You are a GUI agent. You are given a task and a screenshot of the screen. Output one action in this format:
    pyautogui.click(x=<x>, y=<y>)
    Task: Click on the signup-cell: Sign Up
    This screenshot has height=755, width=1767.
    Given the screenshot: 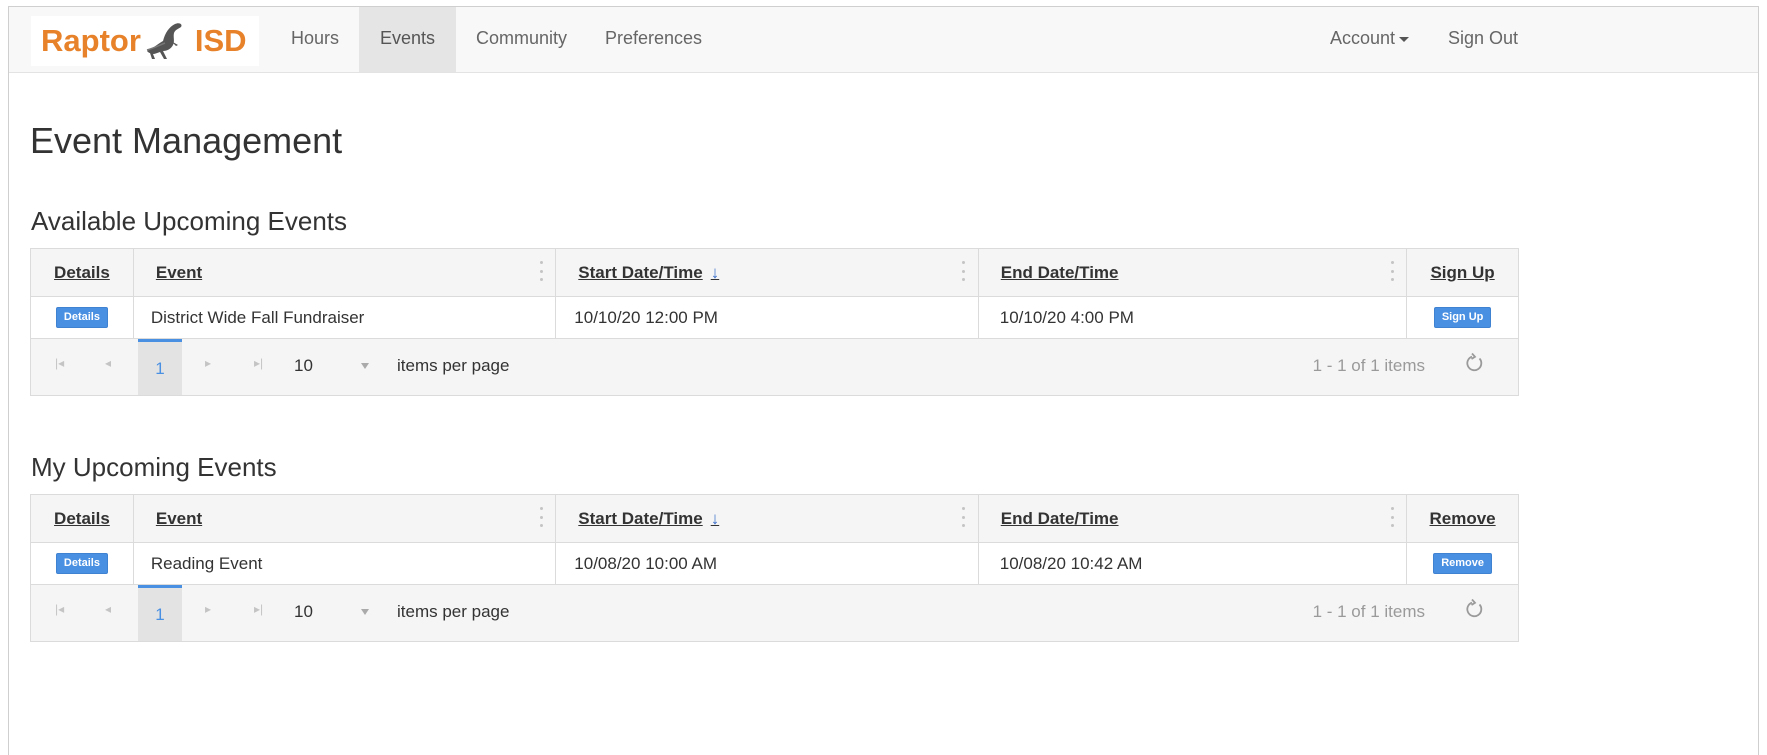 What is the action you would take?
    pyautogui.click(x=1462, y=317)
    